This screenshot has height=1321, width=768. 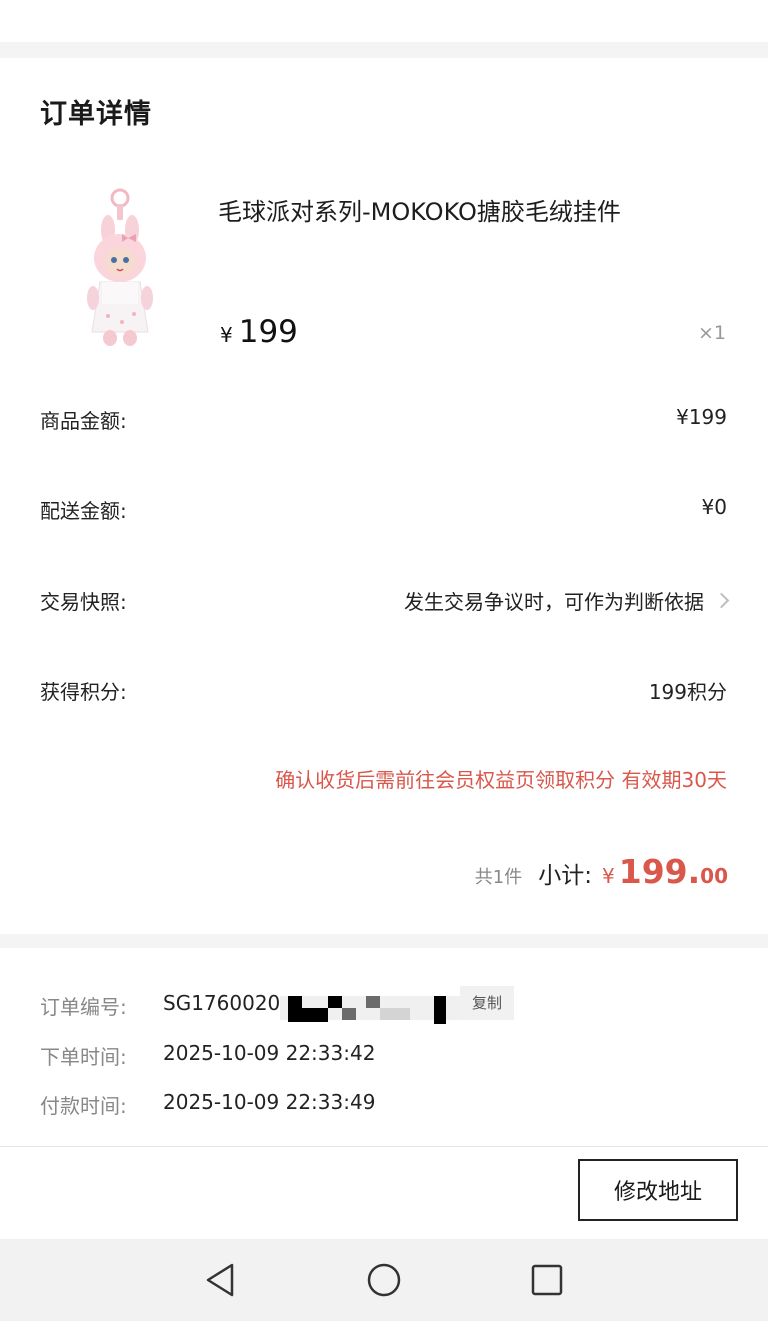 What do you see at coordinates (226, 335) in the screenshot?
I see `price-currency: ¥` at bounding box center [226, 335].